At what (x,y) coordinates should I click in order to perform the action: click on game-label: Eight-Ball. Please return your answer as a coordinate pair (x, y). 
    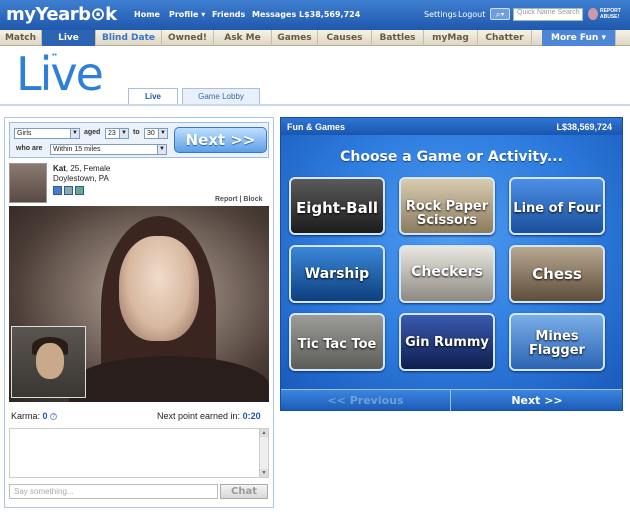
    Looking at the image, I should click on (337, 208).